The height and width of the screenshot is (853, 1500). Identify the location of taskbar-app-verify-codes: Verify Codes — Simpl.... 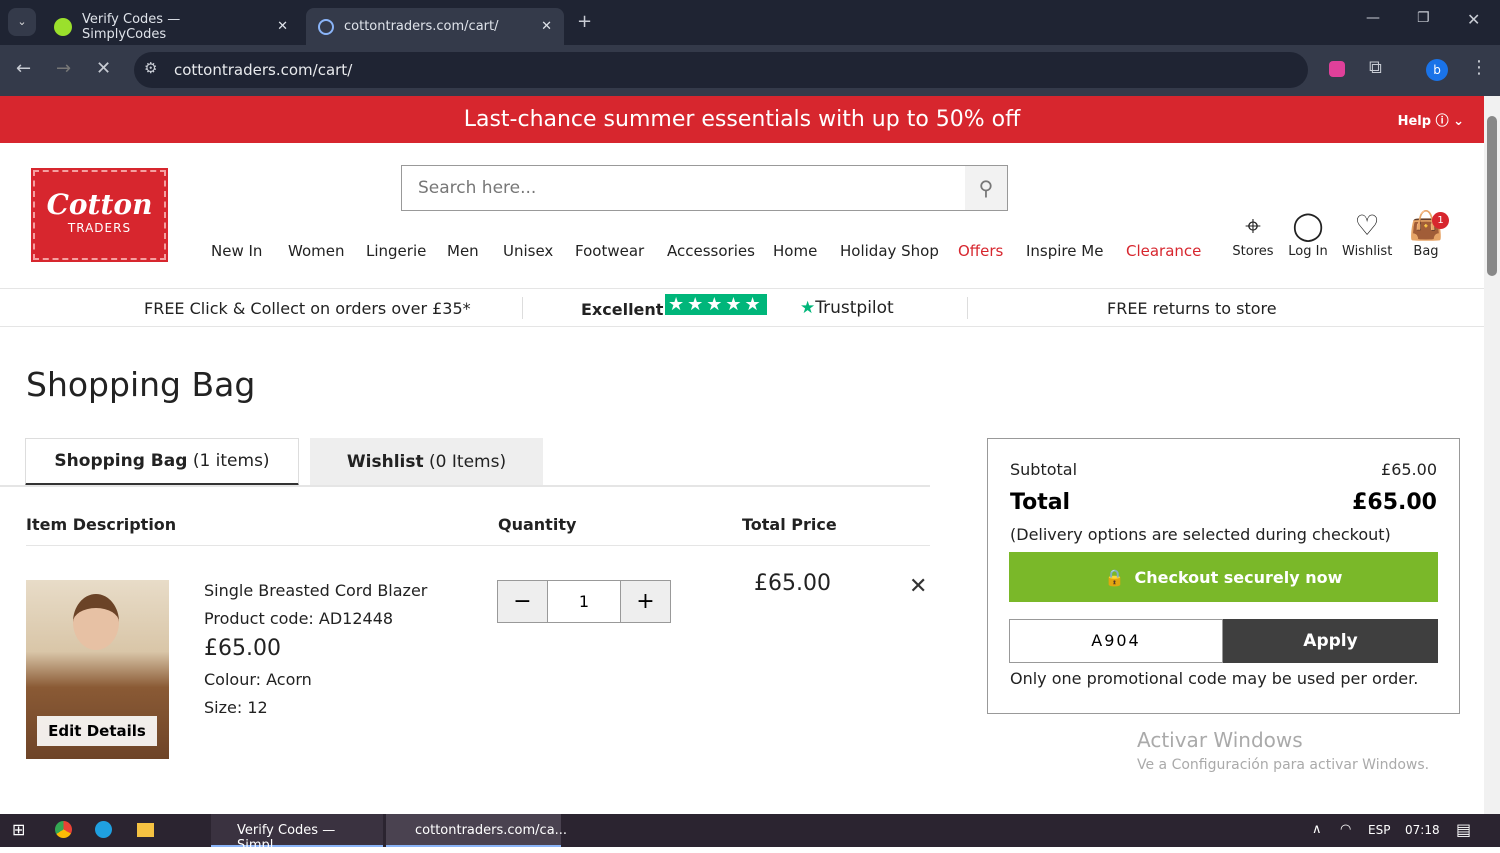
(297, 833).